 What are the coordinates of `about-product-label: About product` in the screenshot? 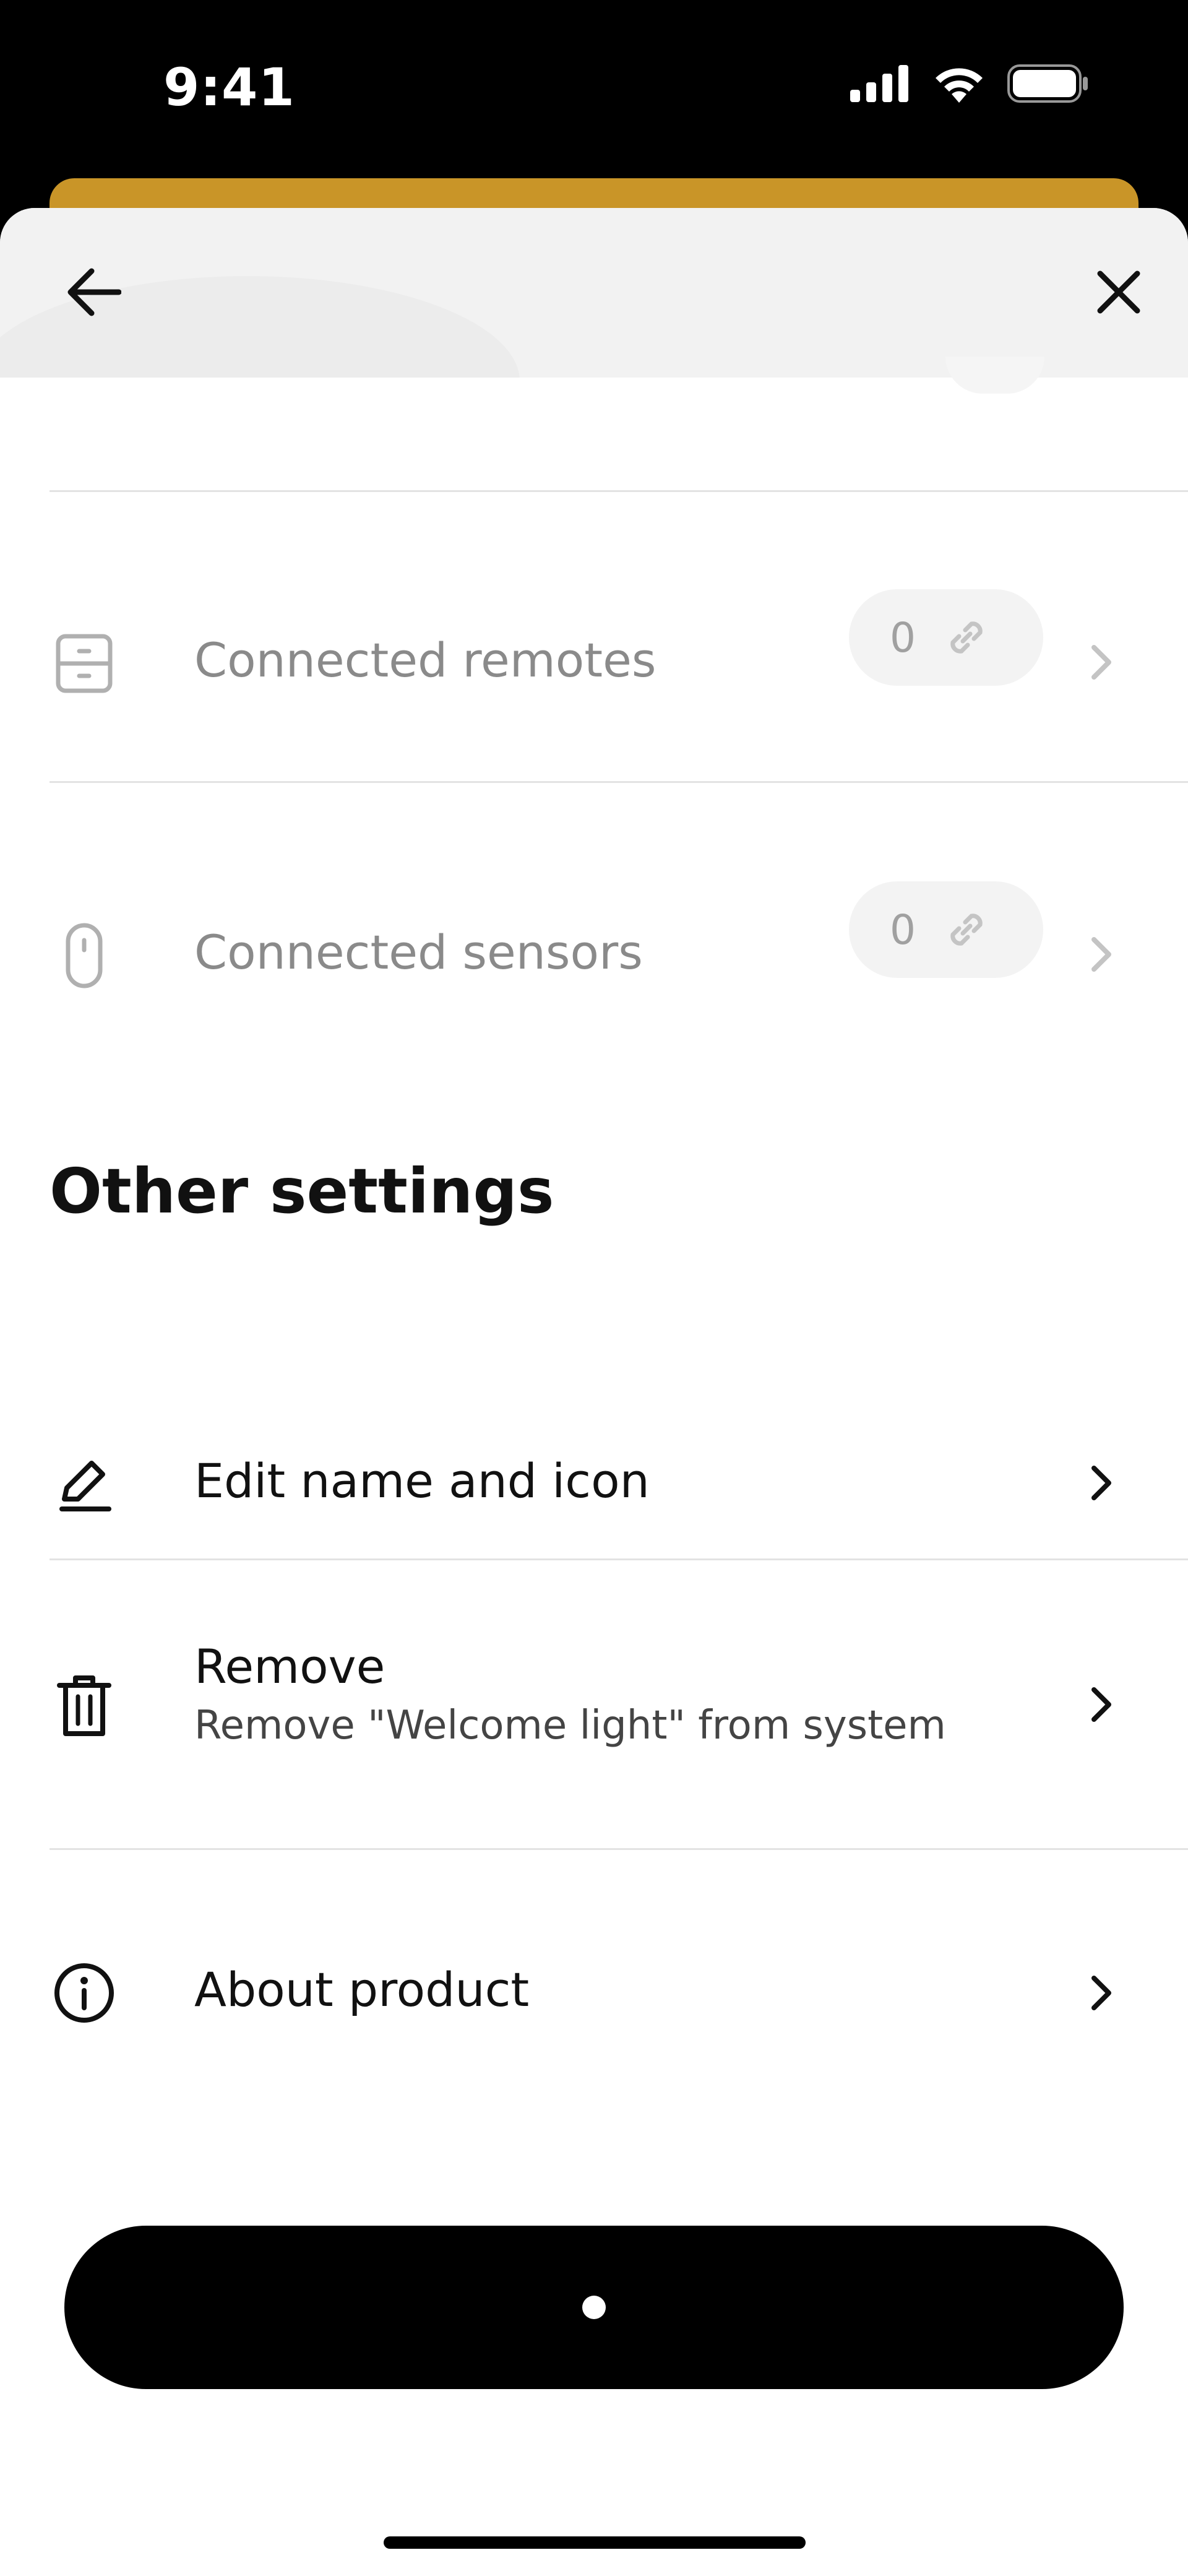 It's located at (362, 1989).